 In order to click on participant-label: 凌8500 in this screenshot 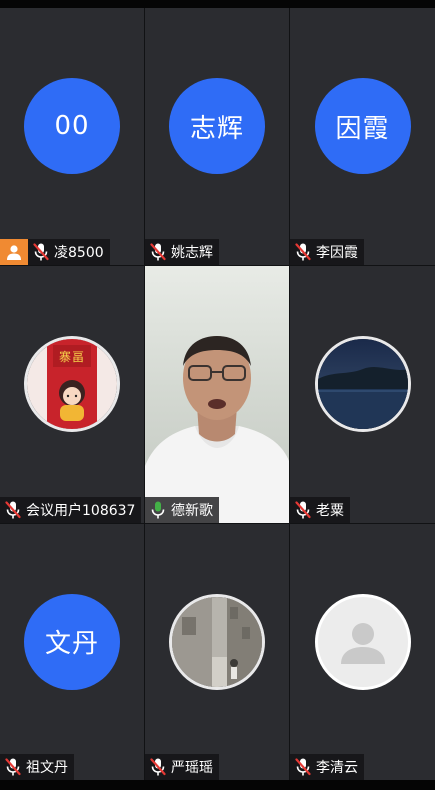, I will do `click(69, 252)`.